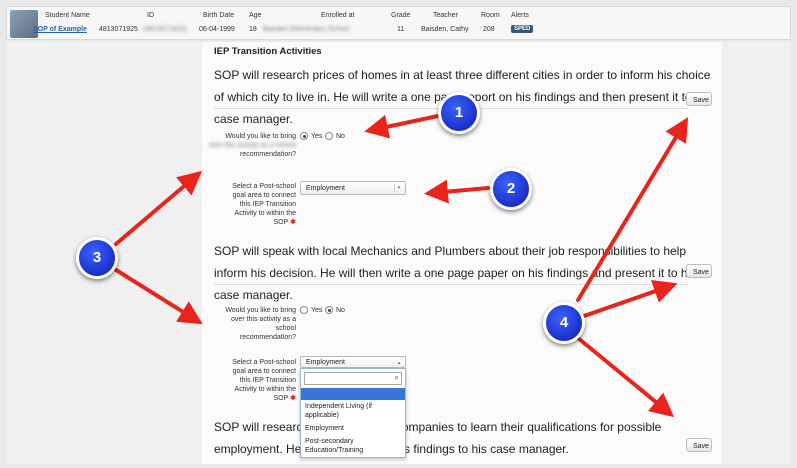 This screenshot has width=797, height=468. Describe the element at coordinates (353, 362) in the screenshot. I see `goal-area-select-2: Employment ▴` at that location.